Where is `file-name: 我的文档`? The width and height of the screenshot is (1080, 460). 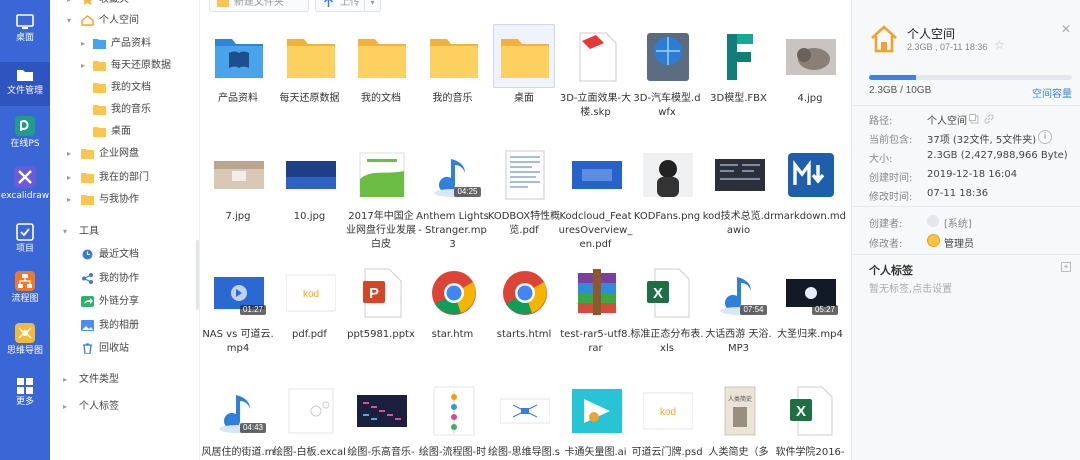
file-name: 我的文档 is located at coordinates (381, 99).